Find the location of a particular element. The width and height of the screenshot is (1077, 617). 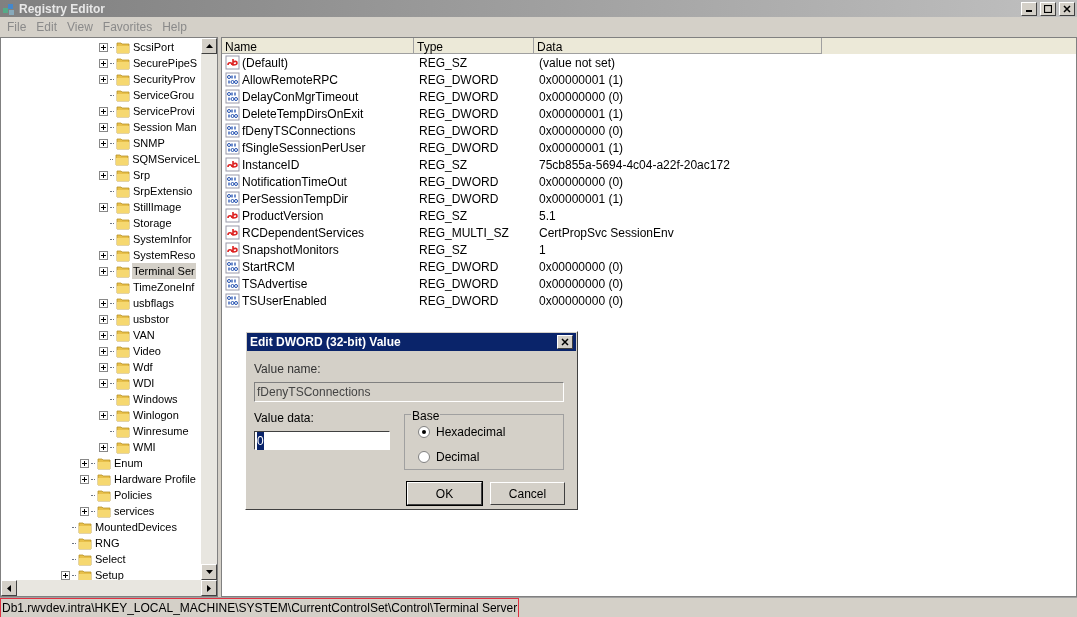

tree-item: Policies is located at coordinates (133, 495).